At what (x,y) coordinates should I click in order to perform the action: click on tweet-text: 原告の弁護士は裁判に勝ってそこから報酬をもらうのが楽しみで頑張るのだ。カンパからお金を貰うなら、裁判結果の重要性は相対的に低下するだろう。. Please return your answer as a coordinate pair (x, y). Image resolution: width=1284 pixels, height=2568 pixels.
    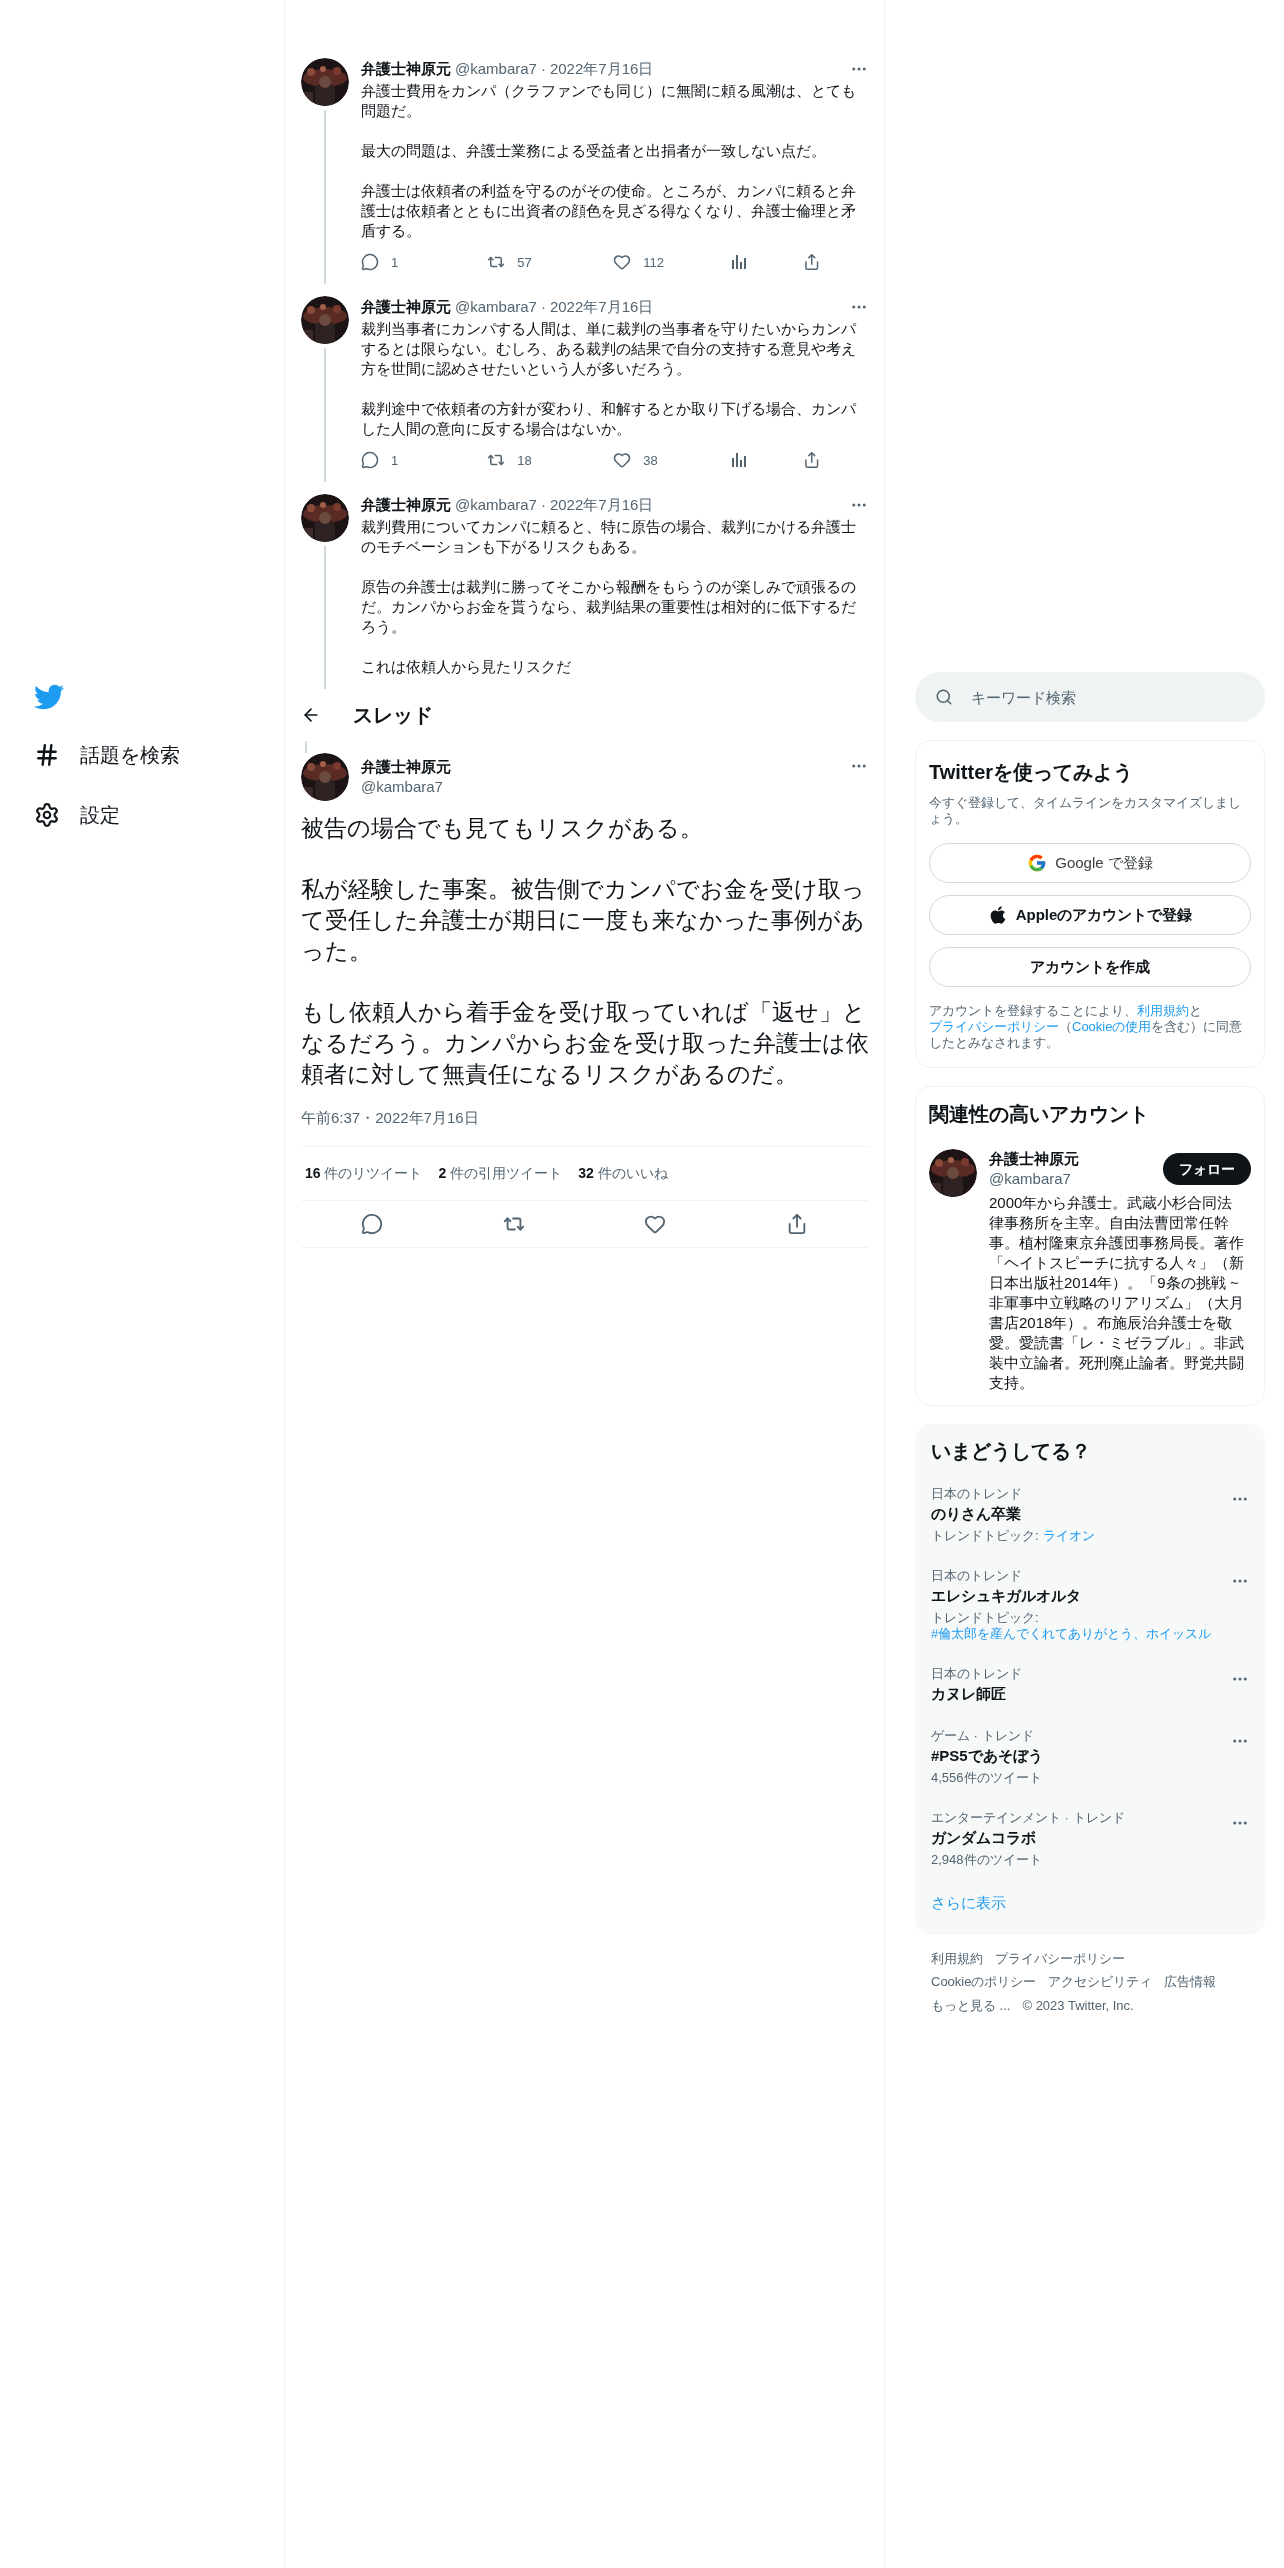
    Looking at the image, I should click on (609, 606).